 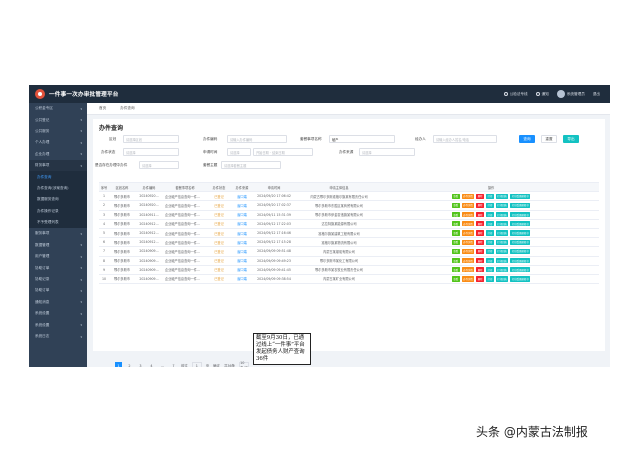 I want to click on page-number: 2, so click(x=129, y=365).